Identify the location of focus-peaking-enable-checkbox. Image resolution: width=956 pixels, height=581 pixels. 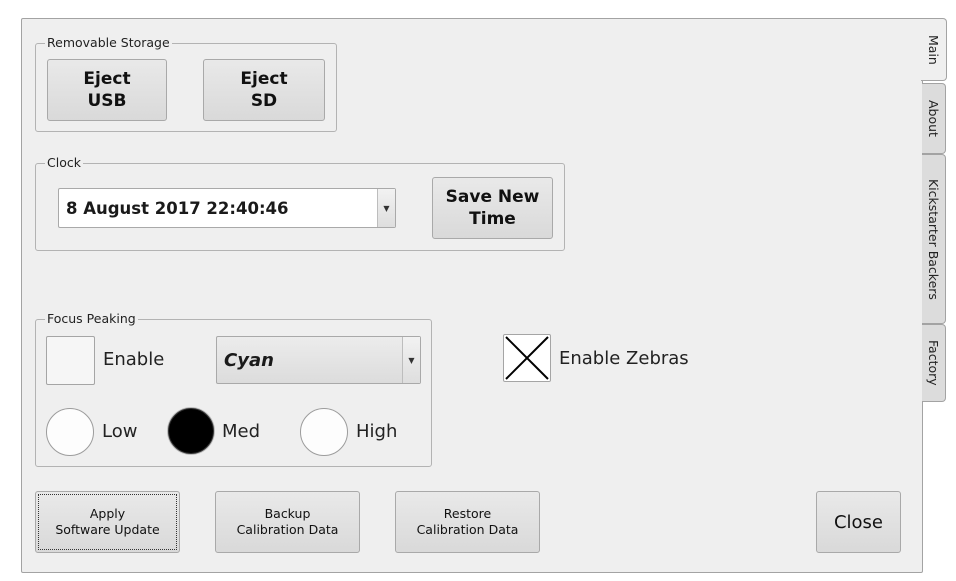
(70, 360).